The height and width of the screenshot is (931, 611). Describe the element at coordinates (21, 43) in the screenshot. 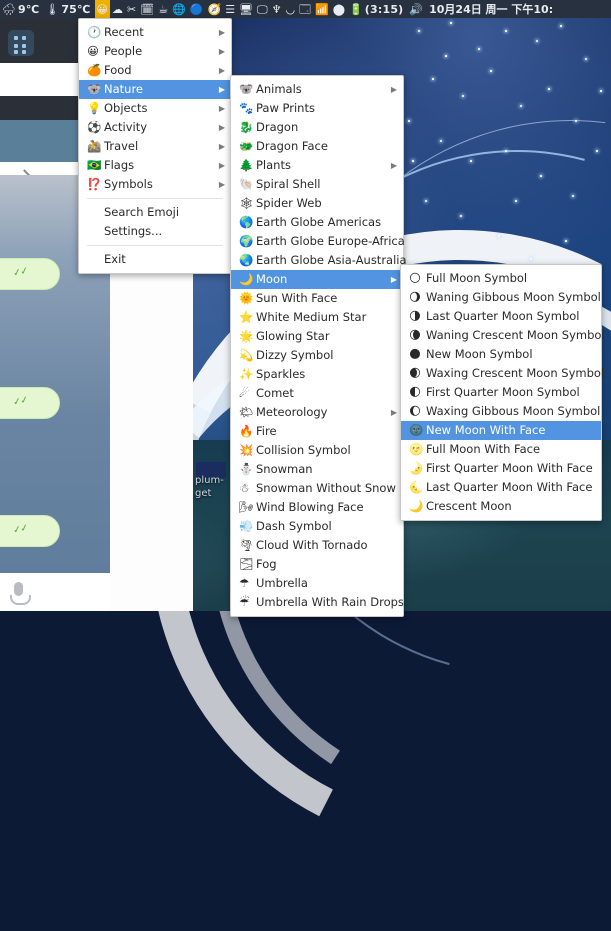

I see `grid-apps-icon` at that location.